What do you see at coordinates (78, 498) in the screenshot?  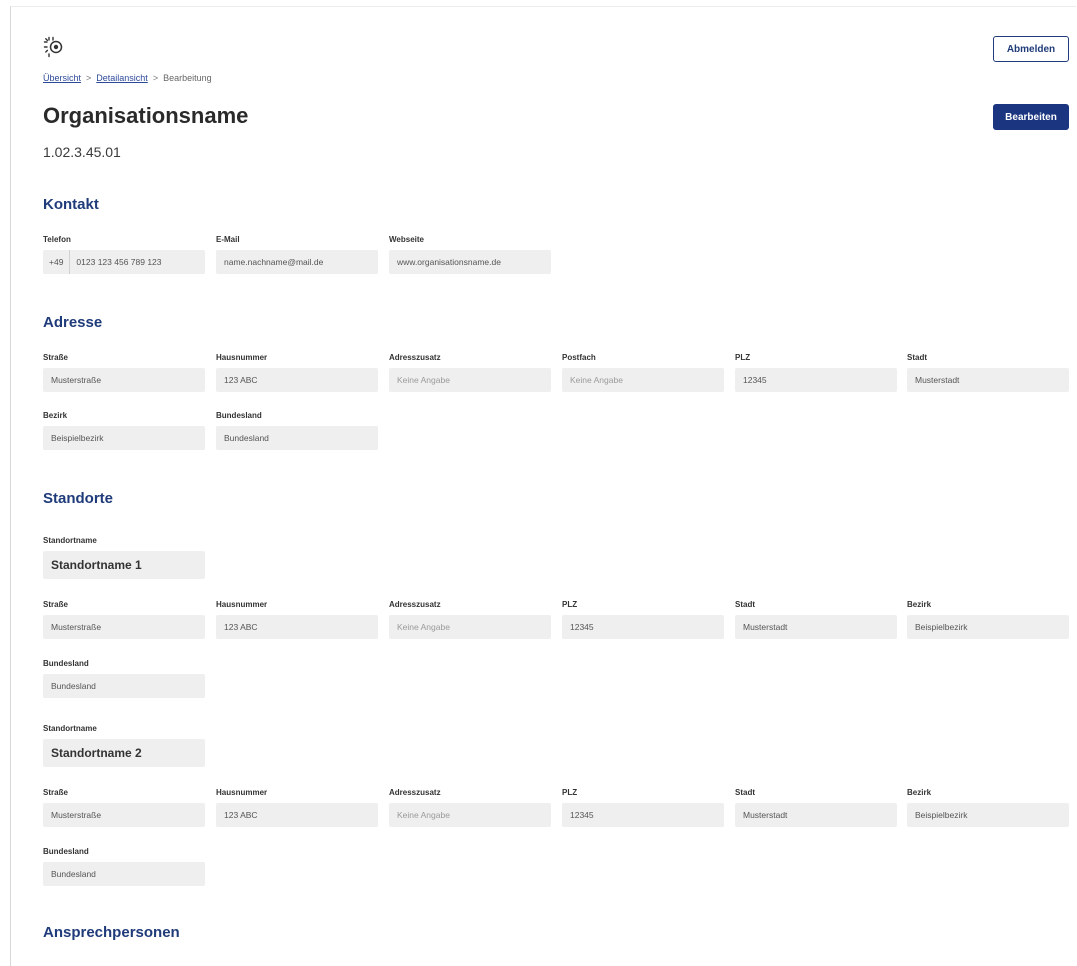 I see `section-title-standorte: Standorte` at bounding box center [78, 498].